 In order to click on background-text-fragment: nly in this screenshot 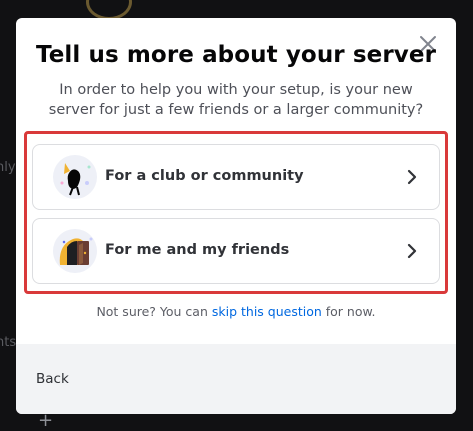, I will do `click(8, 167)`.